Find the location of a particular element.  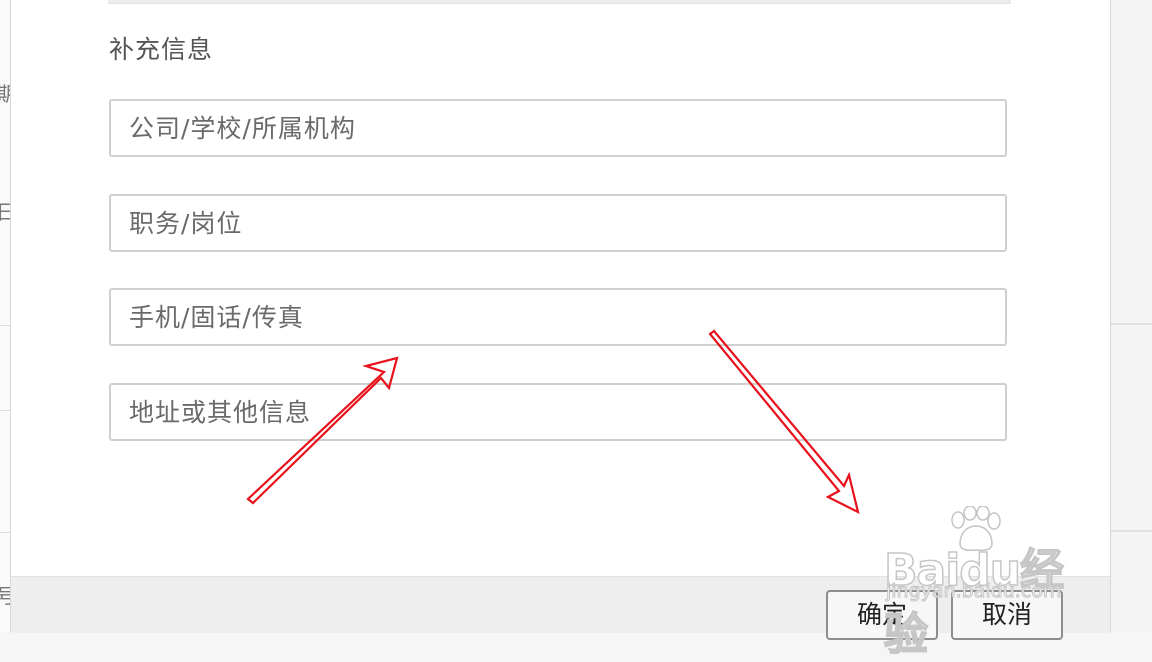

job-title-field is located at coordinates (558, 223).